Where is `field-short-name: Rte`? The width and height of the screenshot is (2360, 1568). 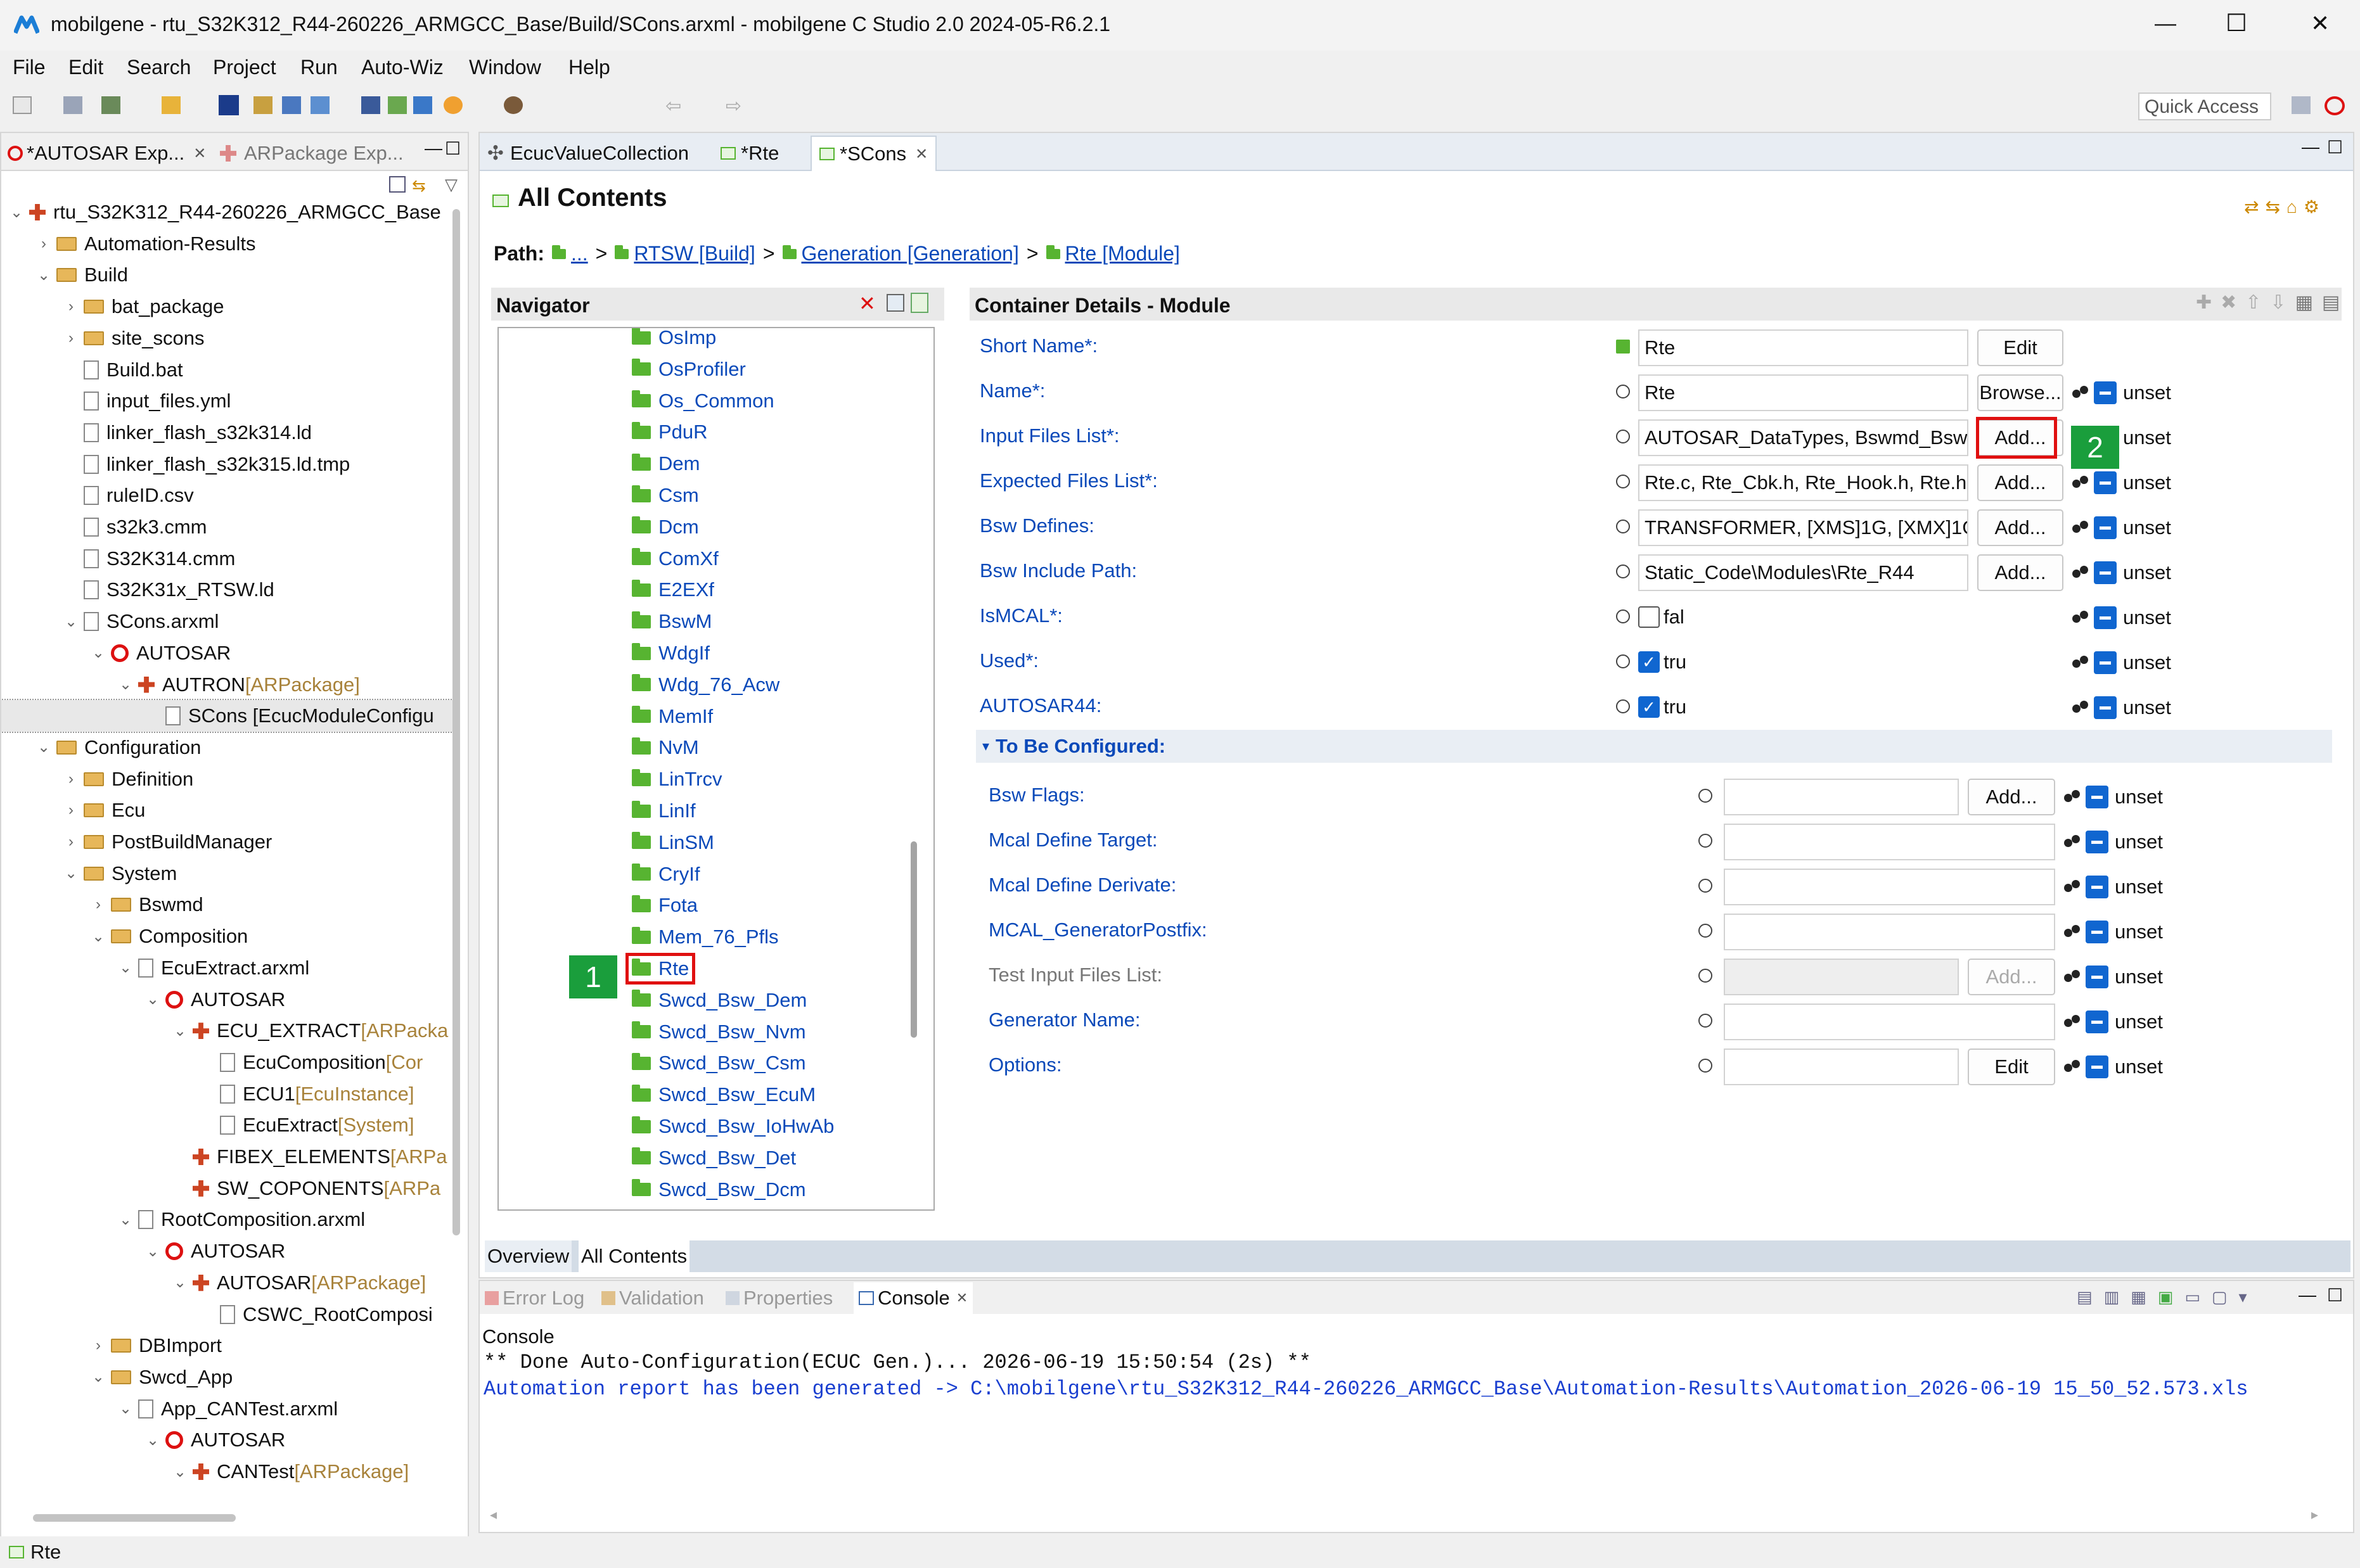 field-short-name: Rte is located at coordinates (1803, 347).